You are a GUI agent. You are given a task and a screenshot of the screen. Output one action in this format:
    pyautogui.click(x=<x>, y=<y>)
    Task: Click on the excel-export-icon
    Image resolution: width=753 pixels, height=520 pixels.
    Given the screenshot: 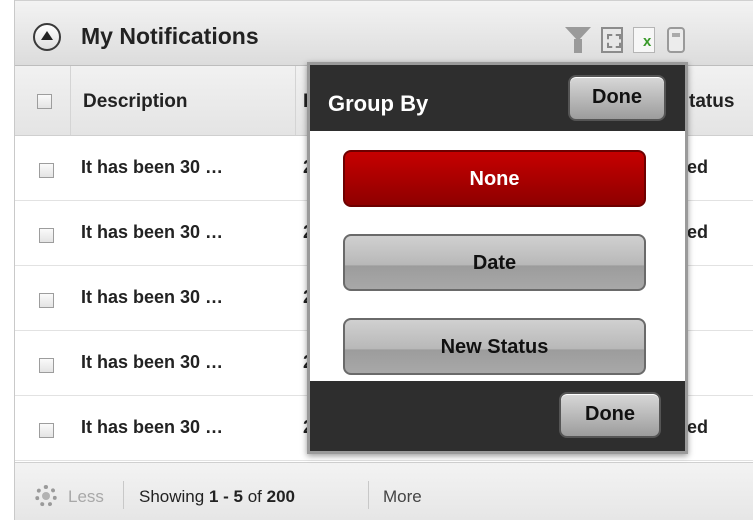 What is the action you would take?
    pyautogui.click(x=644, y=40)
    